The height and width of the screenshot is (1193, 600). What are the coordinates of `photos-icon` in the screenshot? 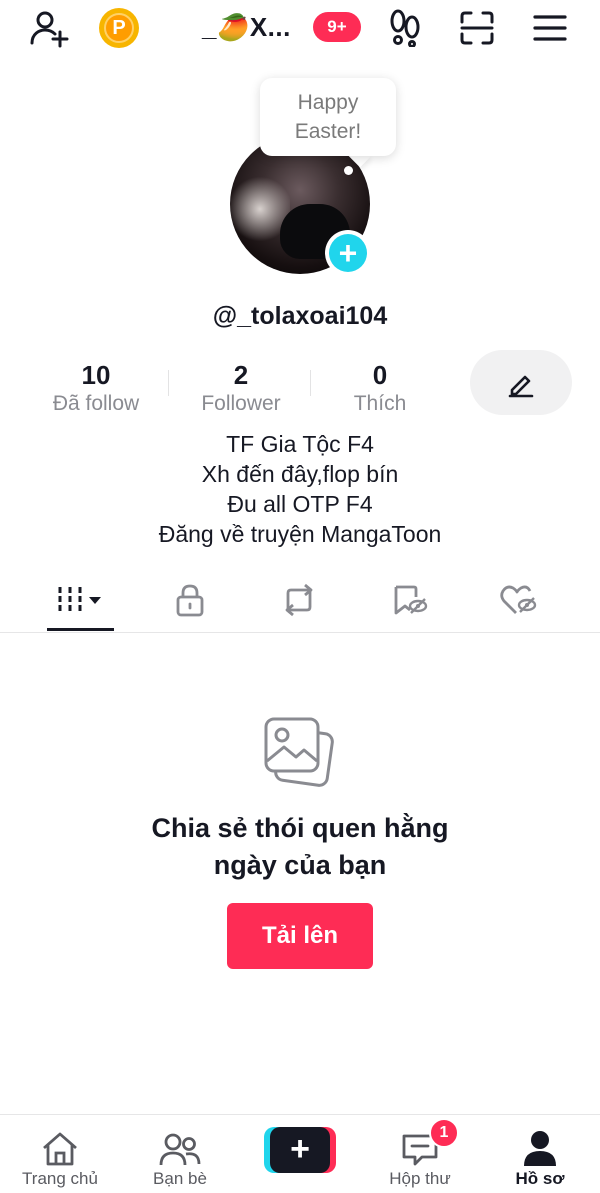 It's located at (300, 753).